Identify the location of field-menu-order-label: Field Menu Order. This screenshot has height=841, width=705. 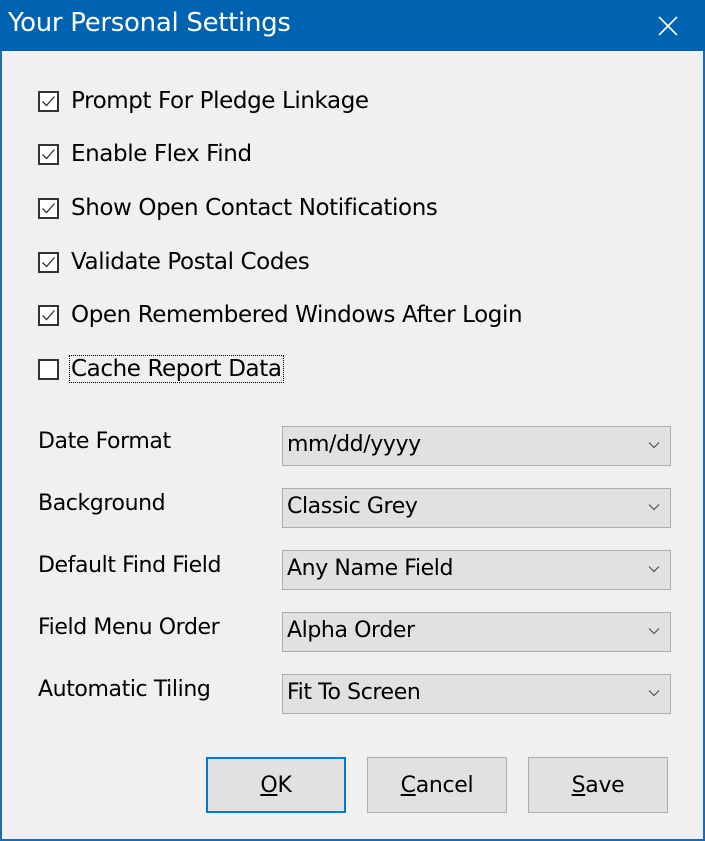
(129, 627).